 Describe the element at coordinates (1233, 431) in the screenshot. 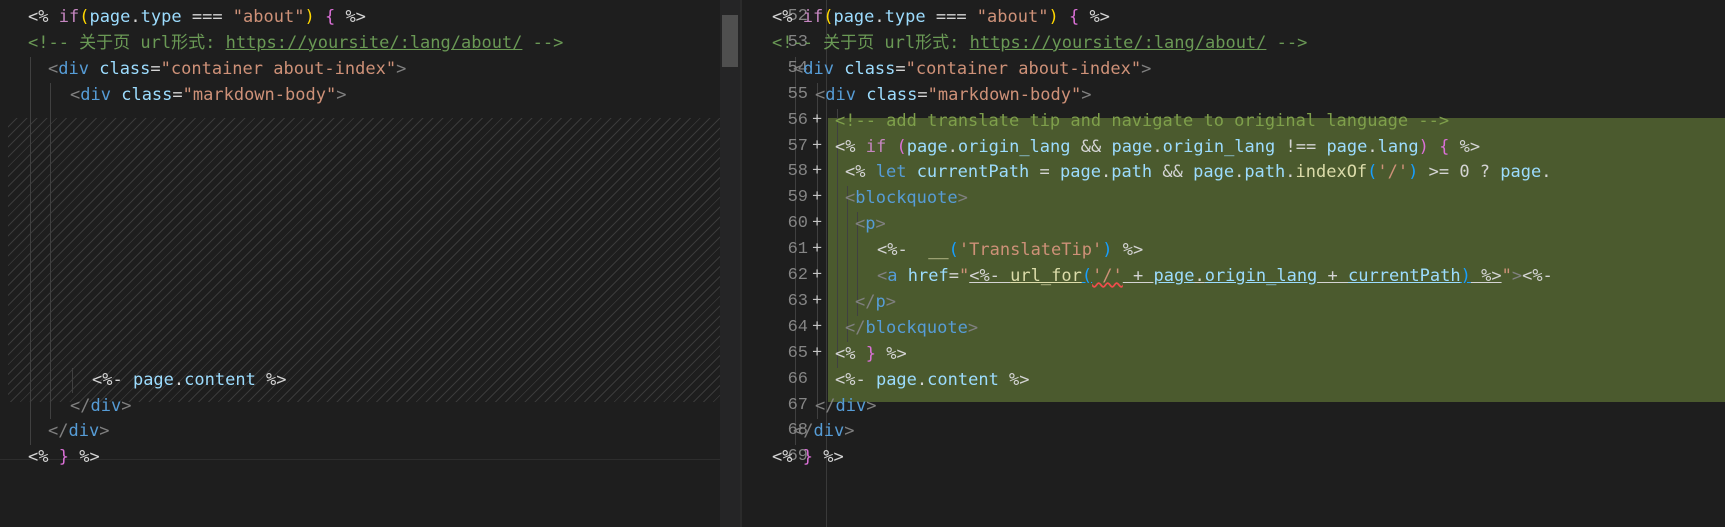

I see `code-line: 68 </div>` at that location.